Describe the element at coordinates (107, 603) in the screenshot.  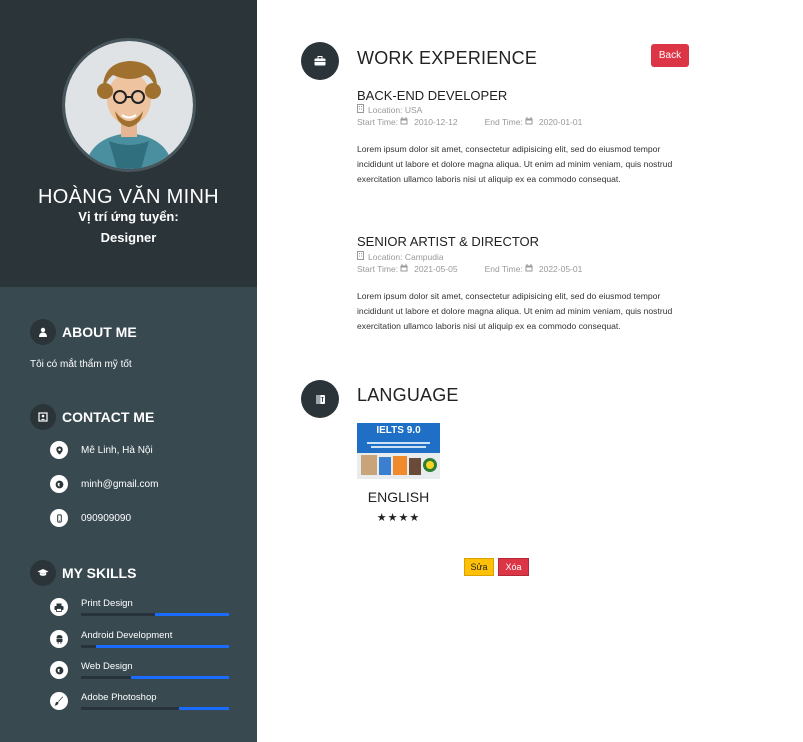
I see `skill-label: Print Design` at that location.